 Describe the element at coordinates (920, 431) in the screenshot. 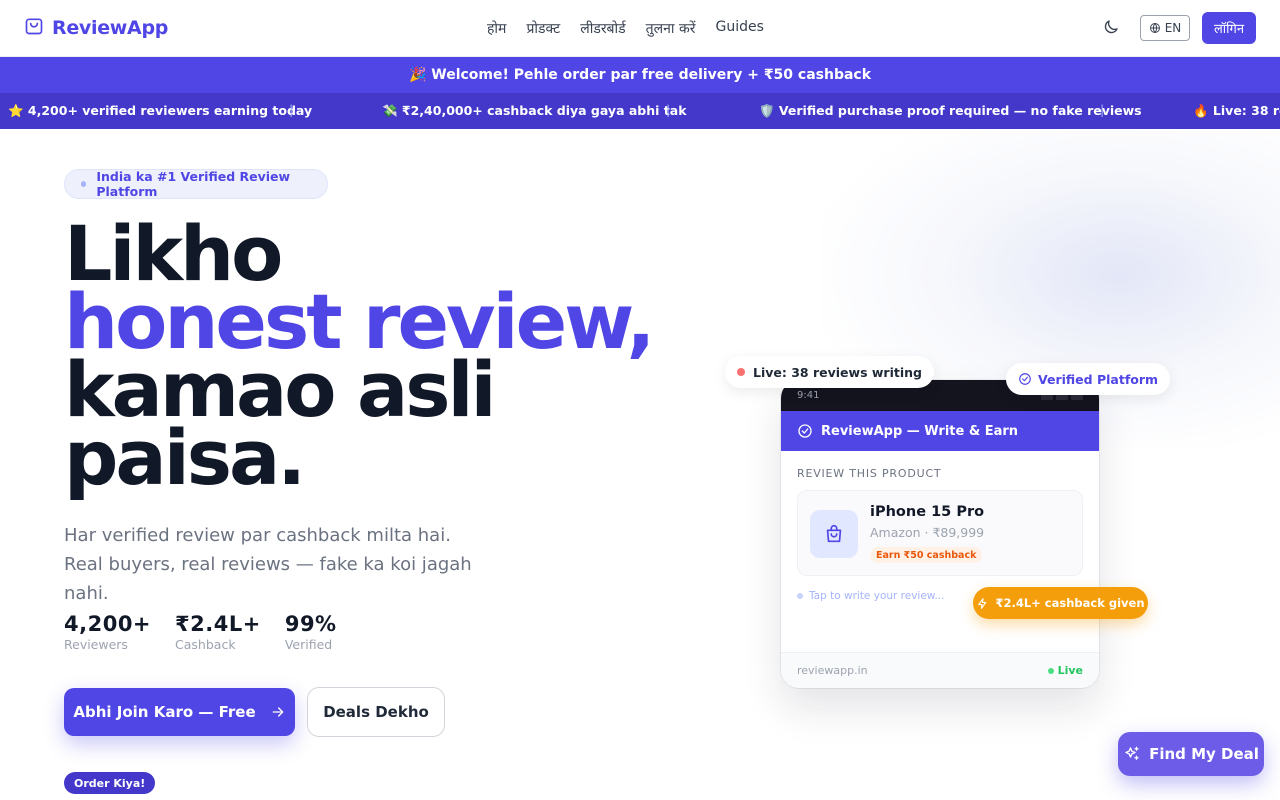

I see `phone-header-title: ReviewApp — Write & Earn` at that location.